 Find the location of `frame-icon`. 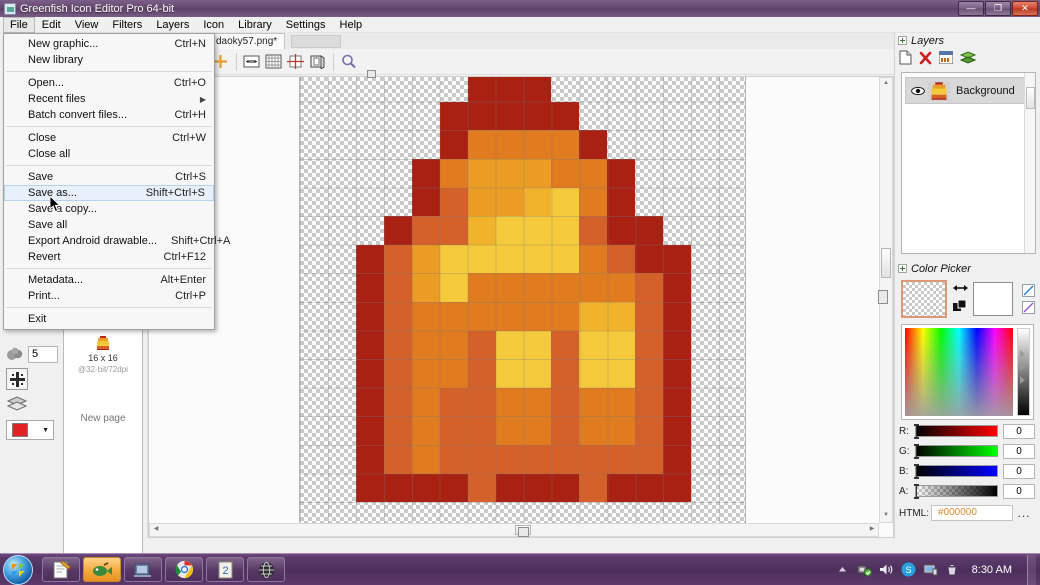

frame-icon is located at coordinates (317, 62).